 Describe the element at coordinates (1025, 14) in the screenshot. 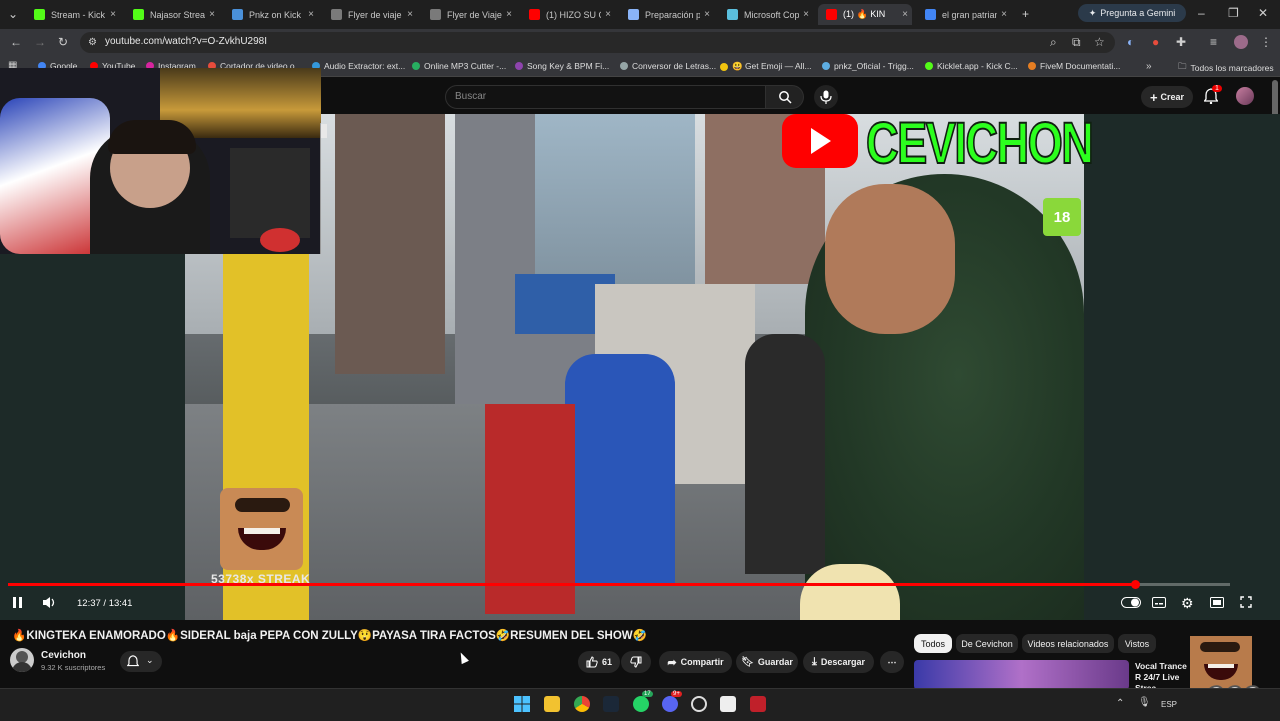

I see `new-tab-icon: +` at that location.